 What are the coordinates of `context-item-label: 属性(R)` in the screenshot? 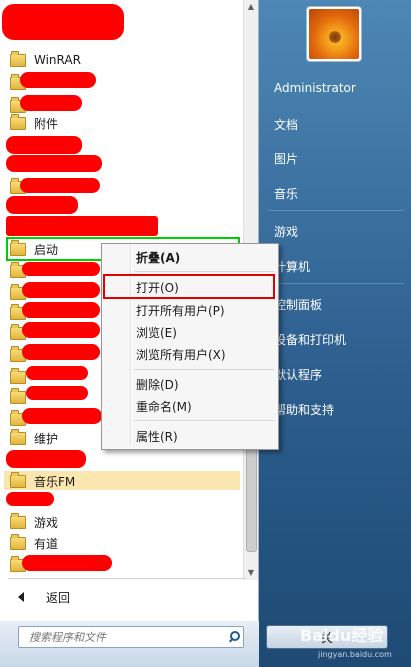 It's located at (157, 436).